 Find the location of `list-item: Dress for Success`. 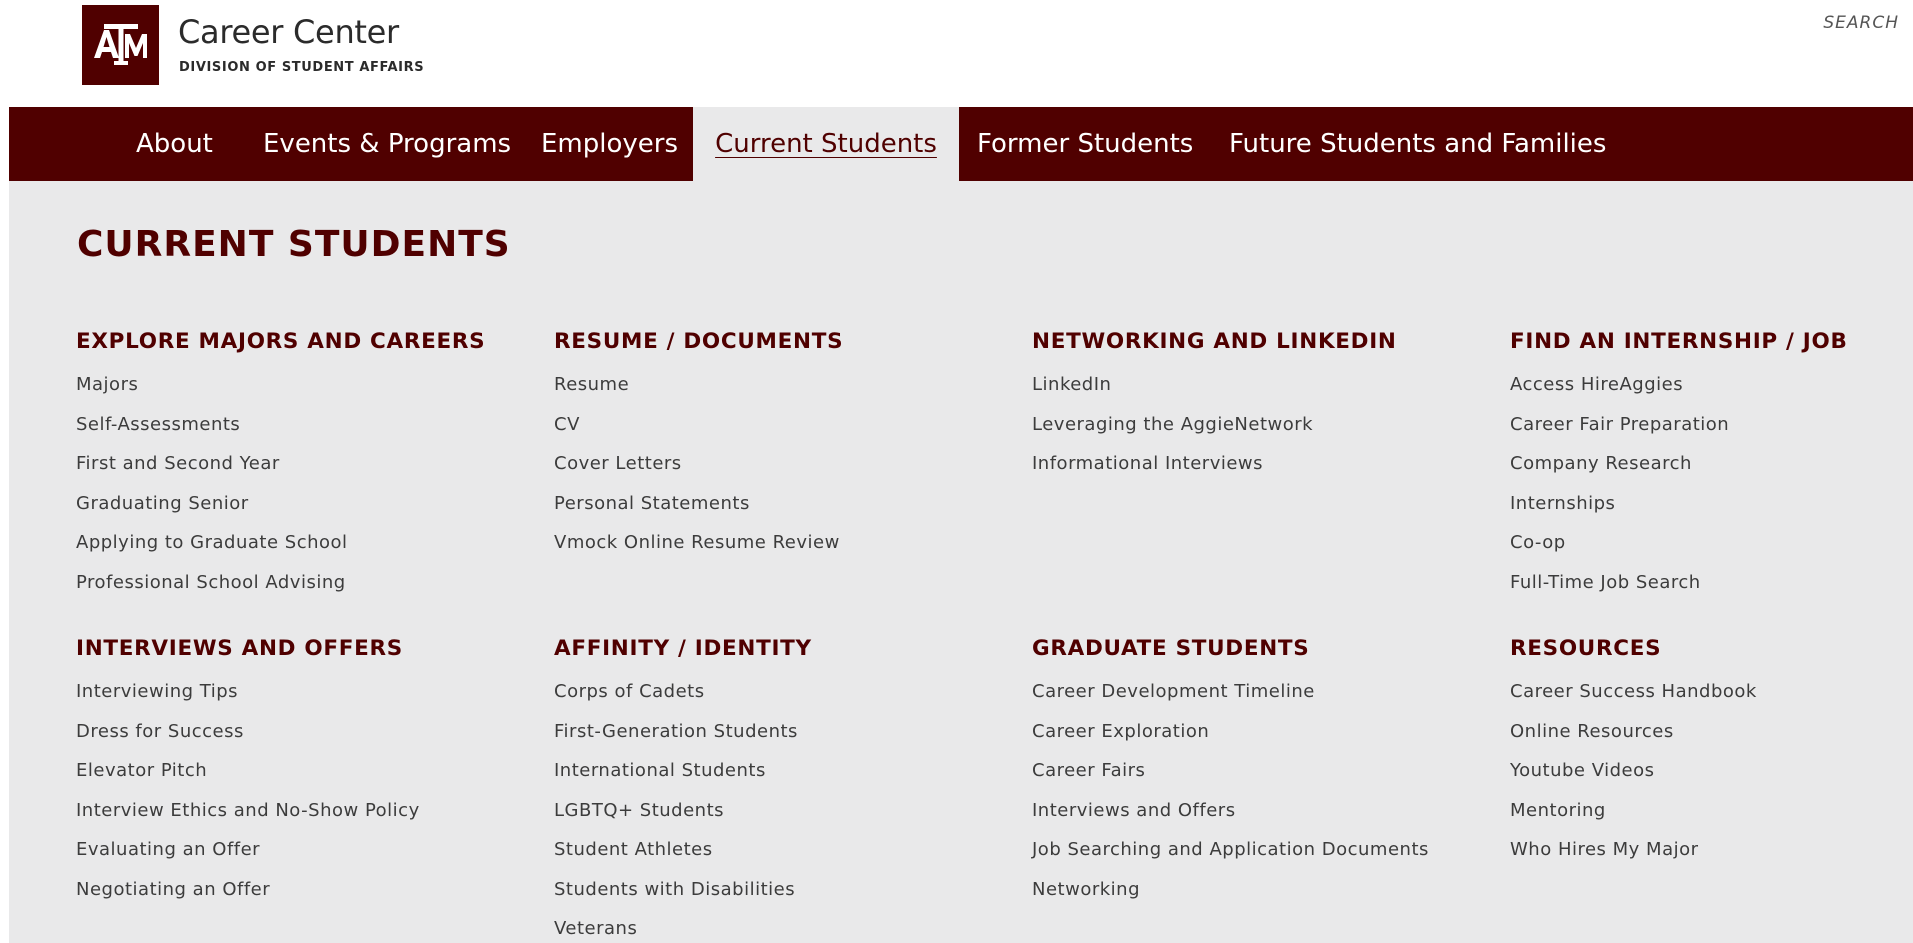

list-item: Dress for Success is located at coordinates (311, 732).